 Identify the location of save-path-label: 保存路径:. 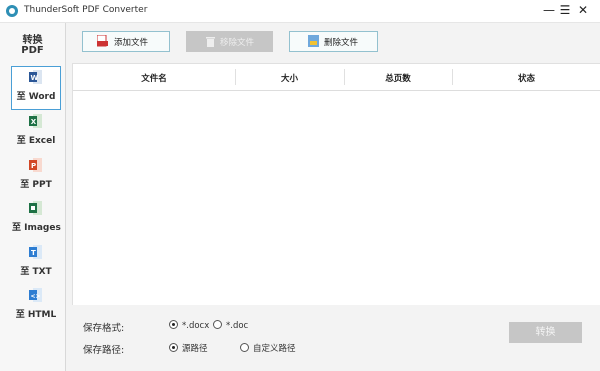
(104, 350).